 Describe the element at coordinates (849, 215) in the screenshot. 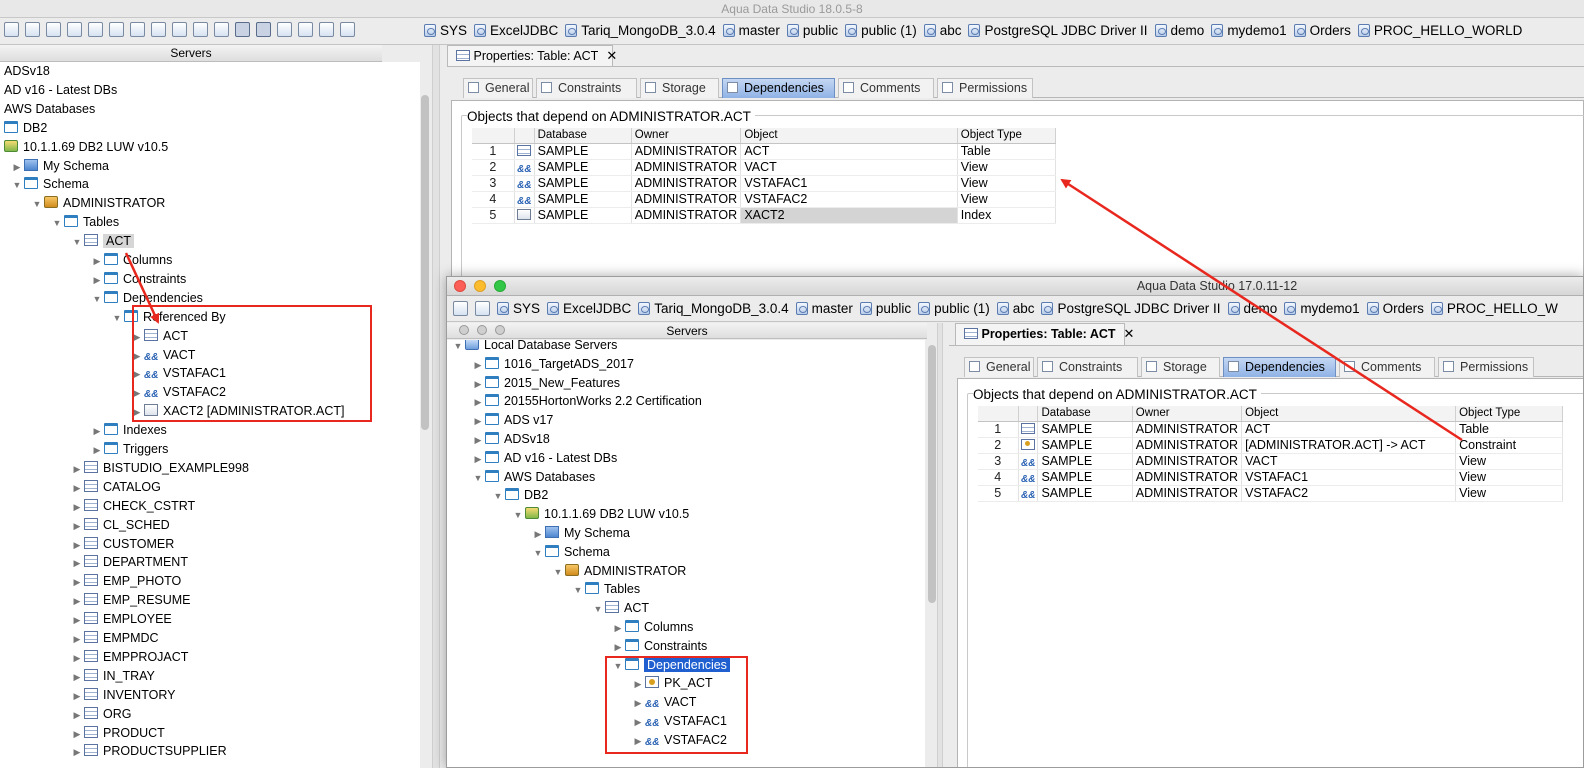

I see `object-cell: XACT2` at that location.